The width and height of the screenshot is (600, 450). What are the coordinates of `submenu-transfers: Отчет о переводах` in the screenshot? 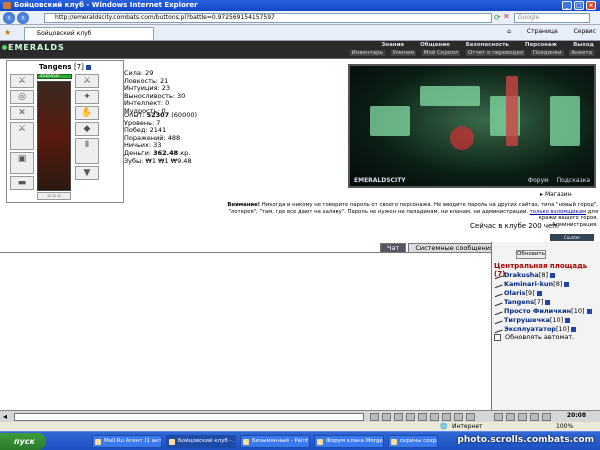 It's located at (495, 53).